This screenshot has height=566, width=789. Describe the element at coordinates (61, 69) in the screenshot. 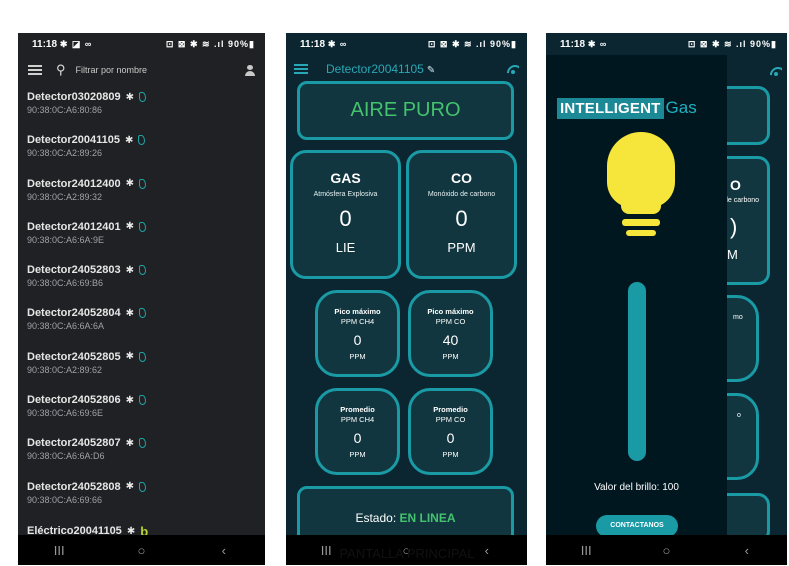

I see `search-icon: ⚲` at that location.